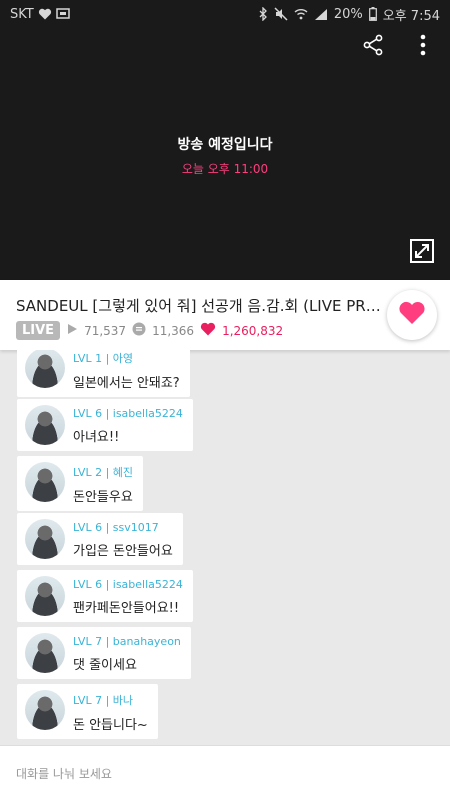 Image resolution: width=450 pixels, height=800 pixels. I want to click on signal-icon, so click(321, 14).